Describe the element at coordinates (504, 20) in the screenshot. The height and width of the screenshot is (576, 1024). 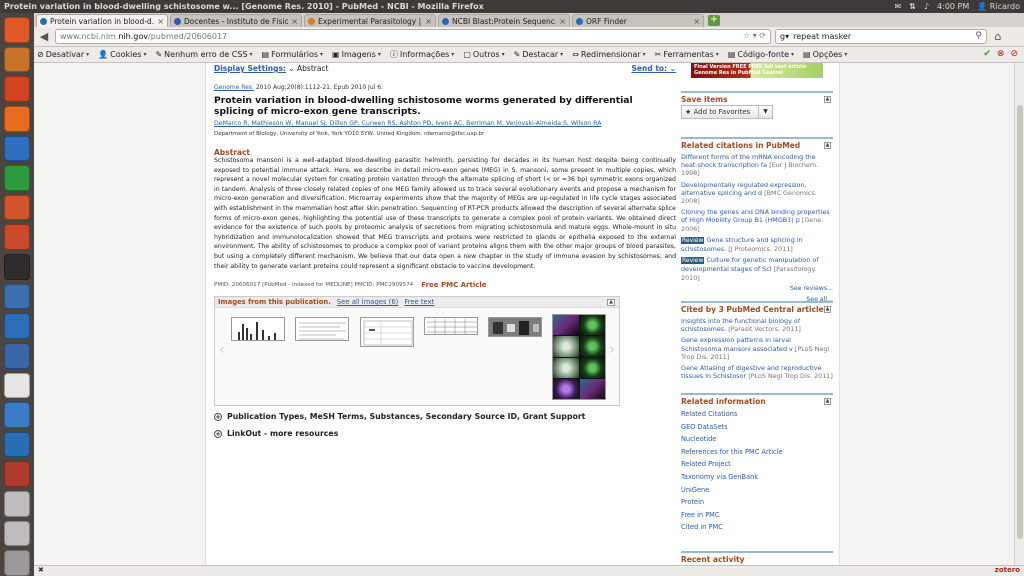
I see `browser-tab: NCBI Blast:Protein Sequenc... ×` at that location.